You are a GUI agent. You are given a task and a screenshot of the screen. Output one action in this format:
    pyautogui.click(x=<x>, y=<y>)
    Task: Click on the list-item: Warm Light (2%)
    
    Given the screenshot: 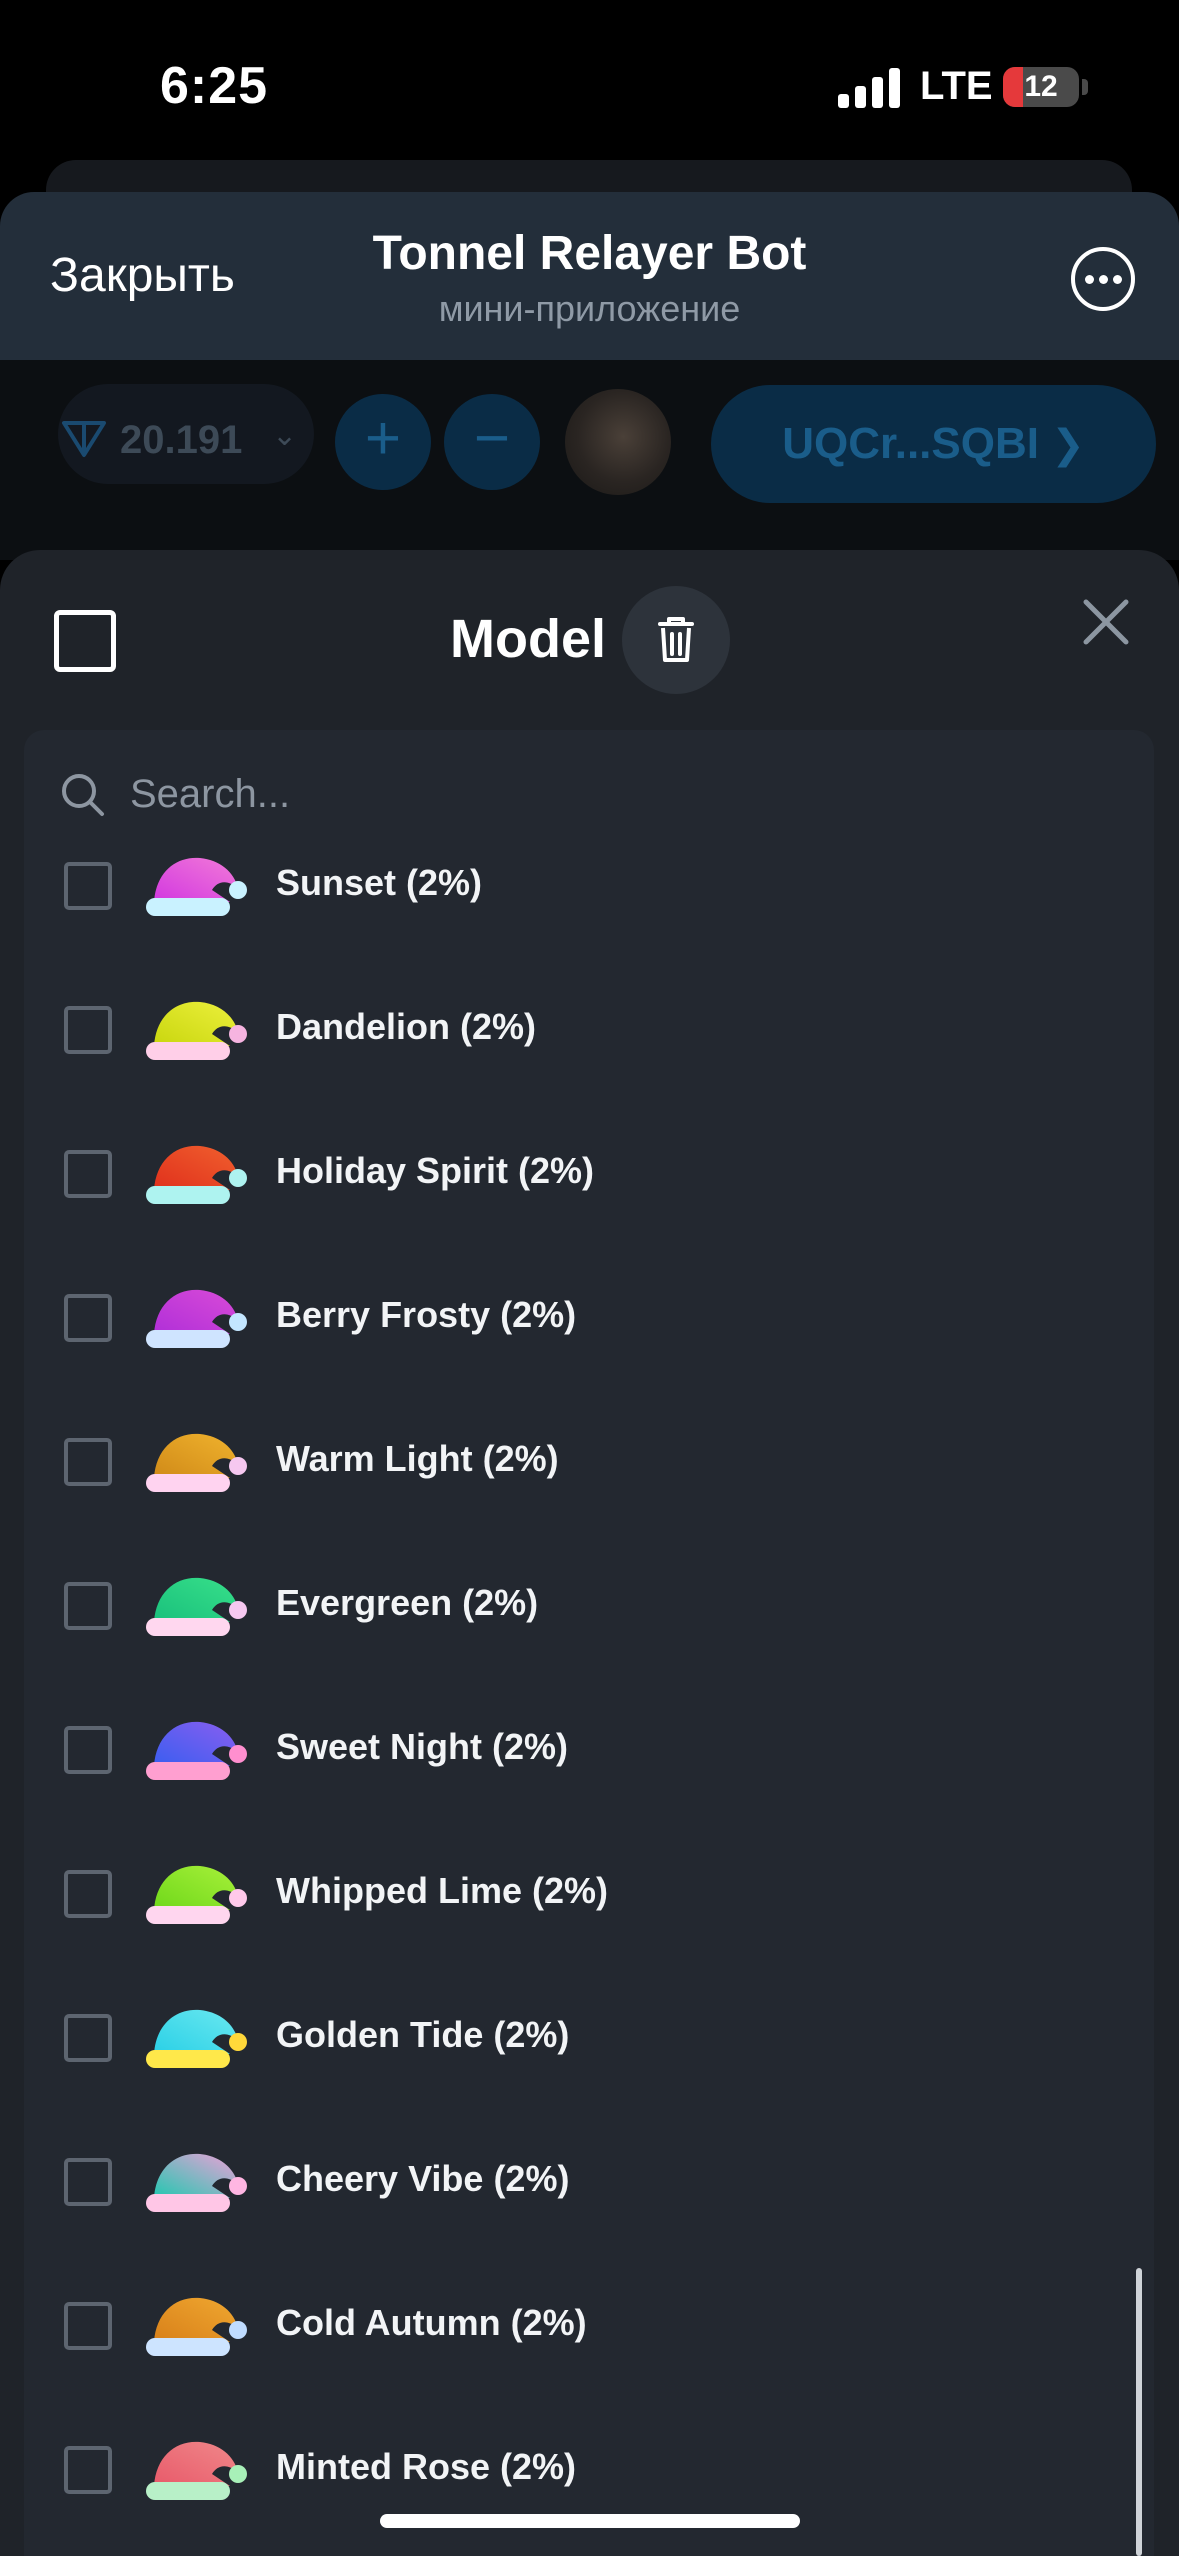 What is the action you would take?
    pyautogui.click(x=574, y=1462)
    